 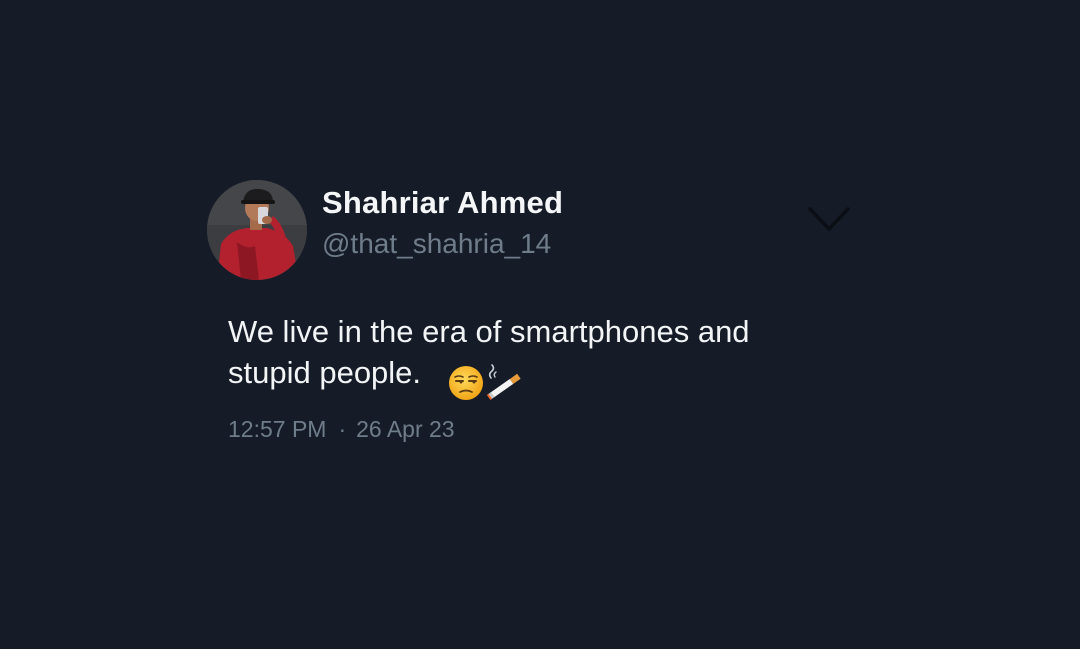 I want to click on tweet-text-line-1: We live in the era of smartphones and, so click(x=489, y=331).